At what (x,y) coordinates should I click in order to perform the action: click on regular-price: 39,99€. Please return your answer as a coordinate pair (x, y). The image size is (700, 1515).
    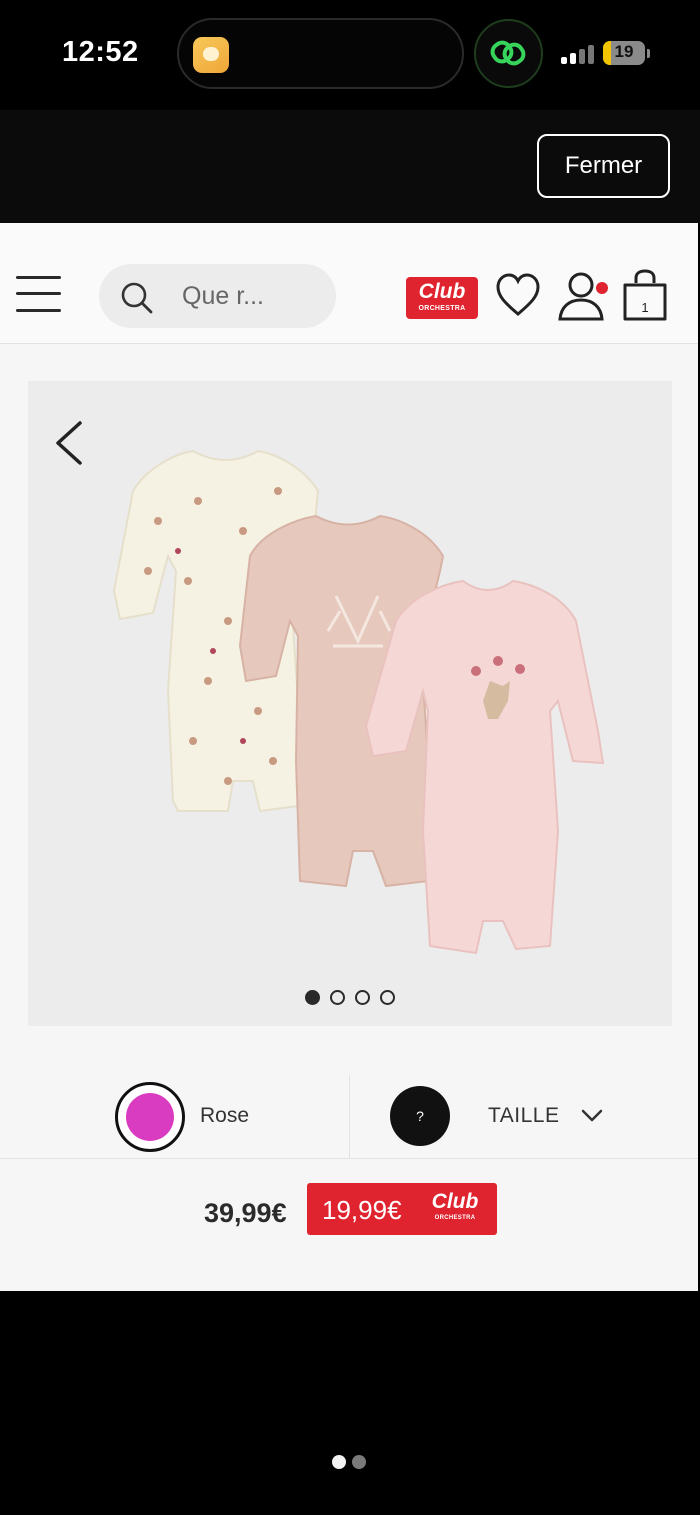
    Looking at the image, I should click on (245, 1213).